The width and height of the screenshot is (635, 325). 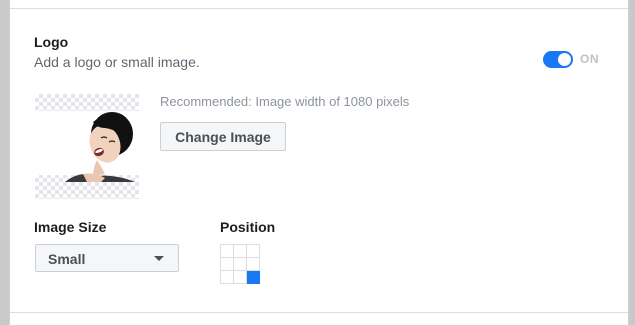 I want to click on position-cell-top-left, so click(x=227, y=251).